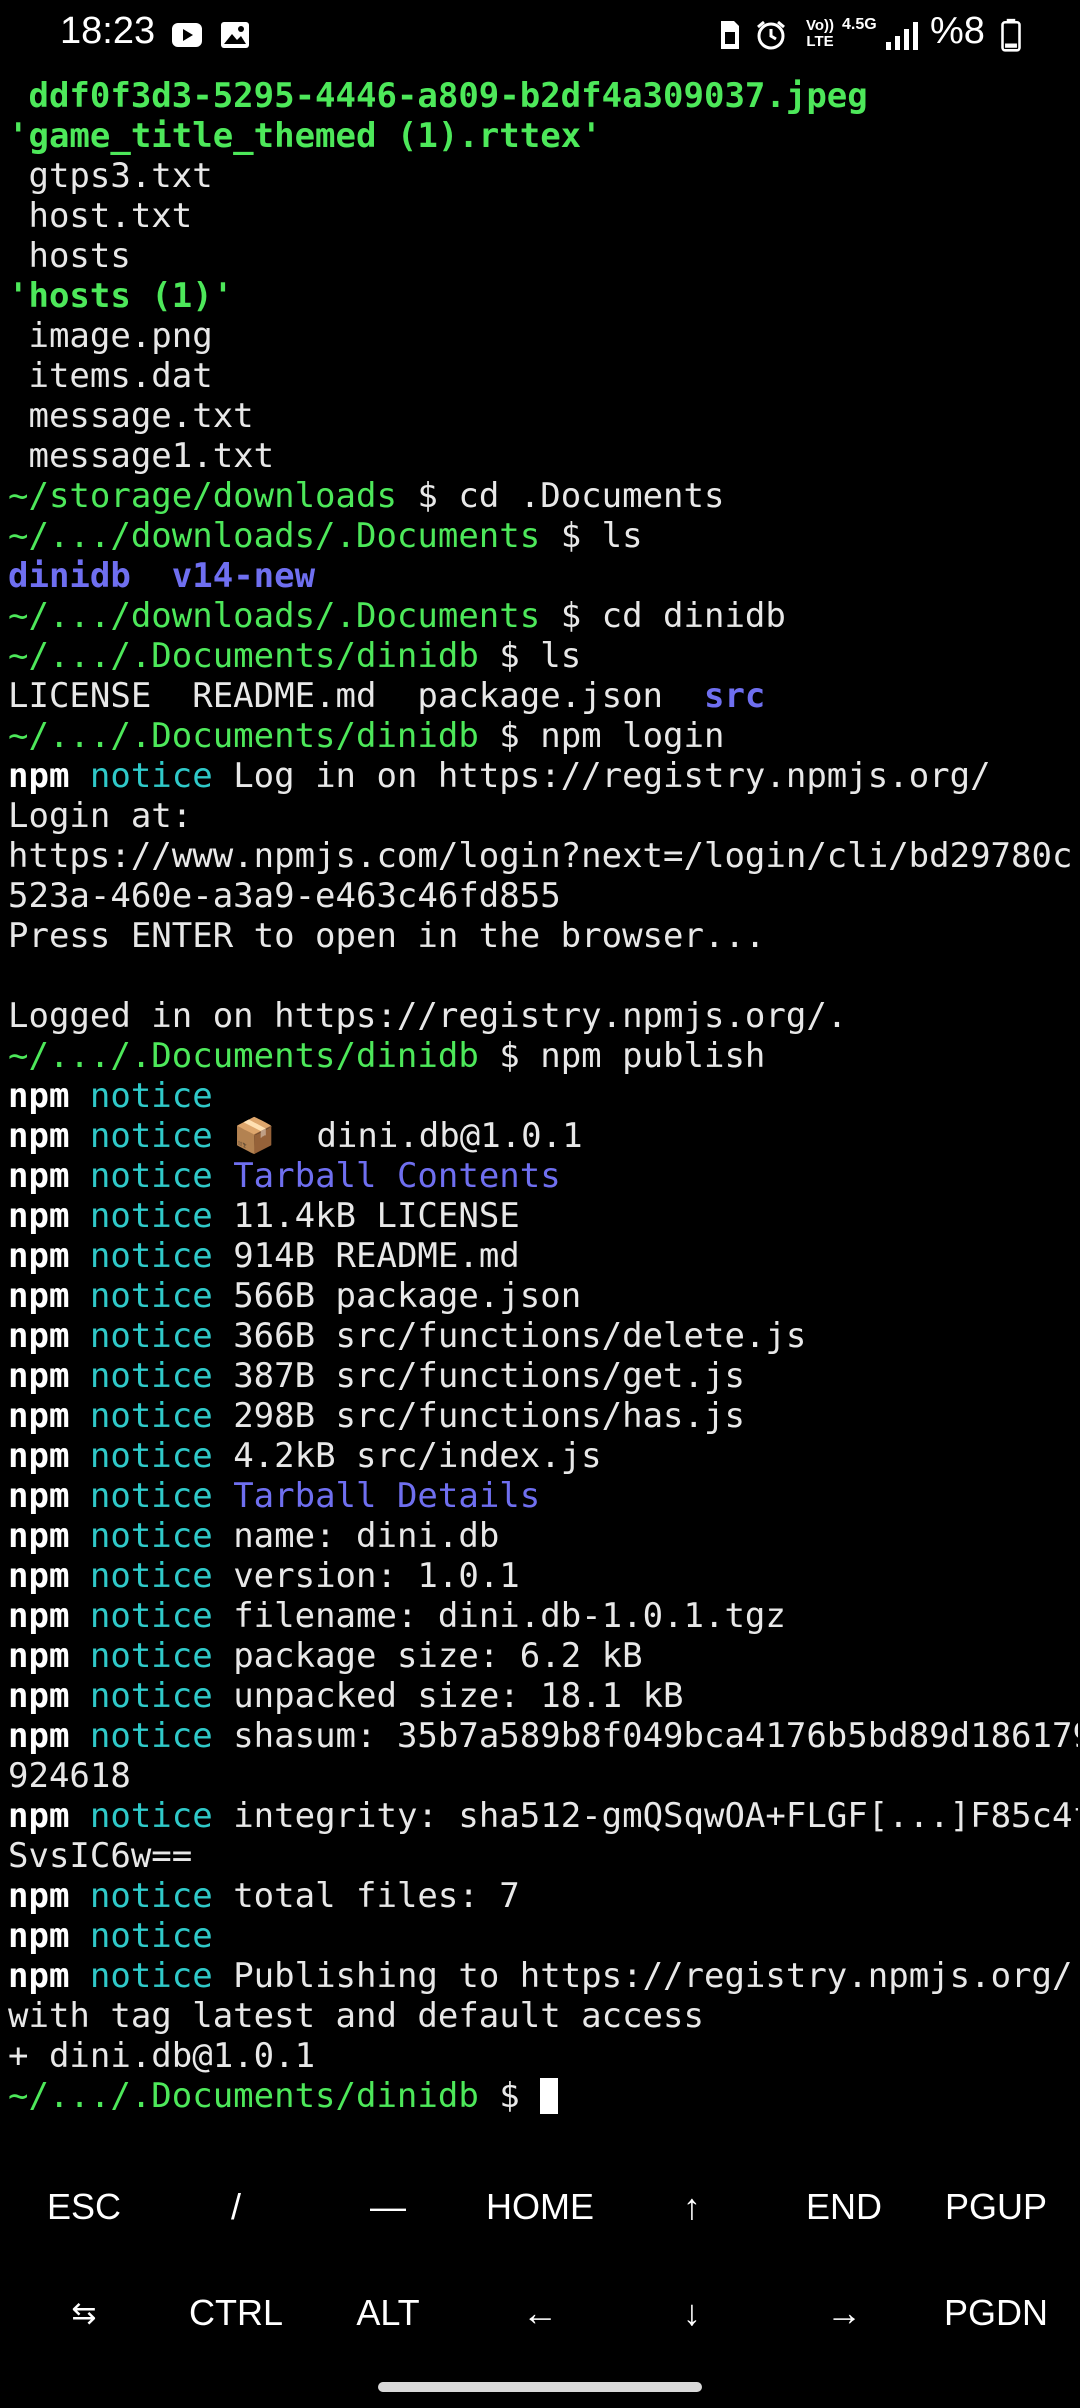  Describe the element at coordinates (397, 1136) in the screenshot. I see `terminal-text: 📦 dini.db@1.0.1` at that location.